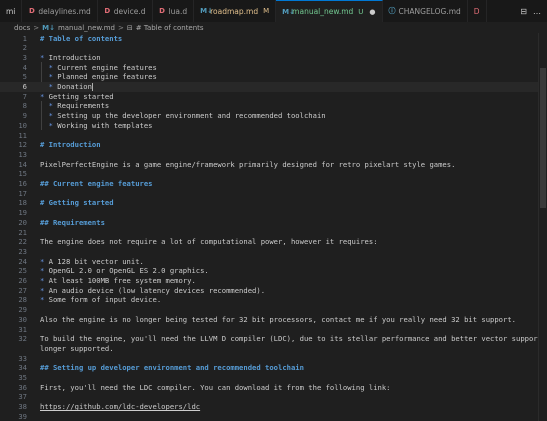 The width and height of the screenshot is (547, 421). What do you see at coordinates (11, 11) in the screenshot?
I see `tab-mi: mi` at bounding box center [11, 11].